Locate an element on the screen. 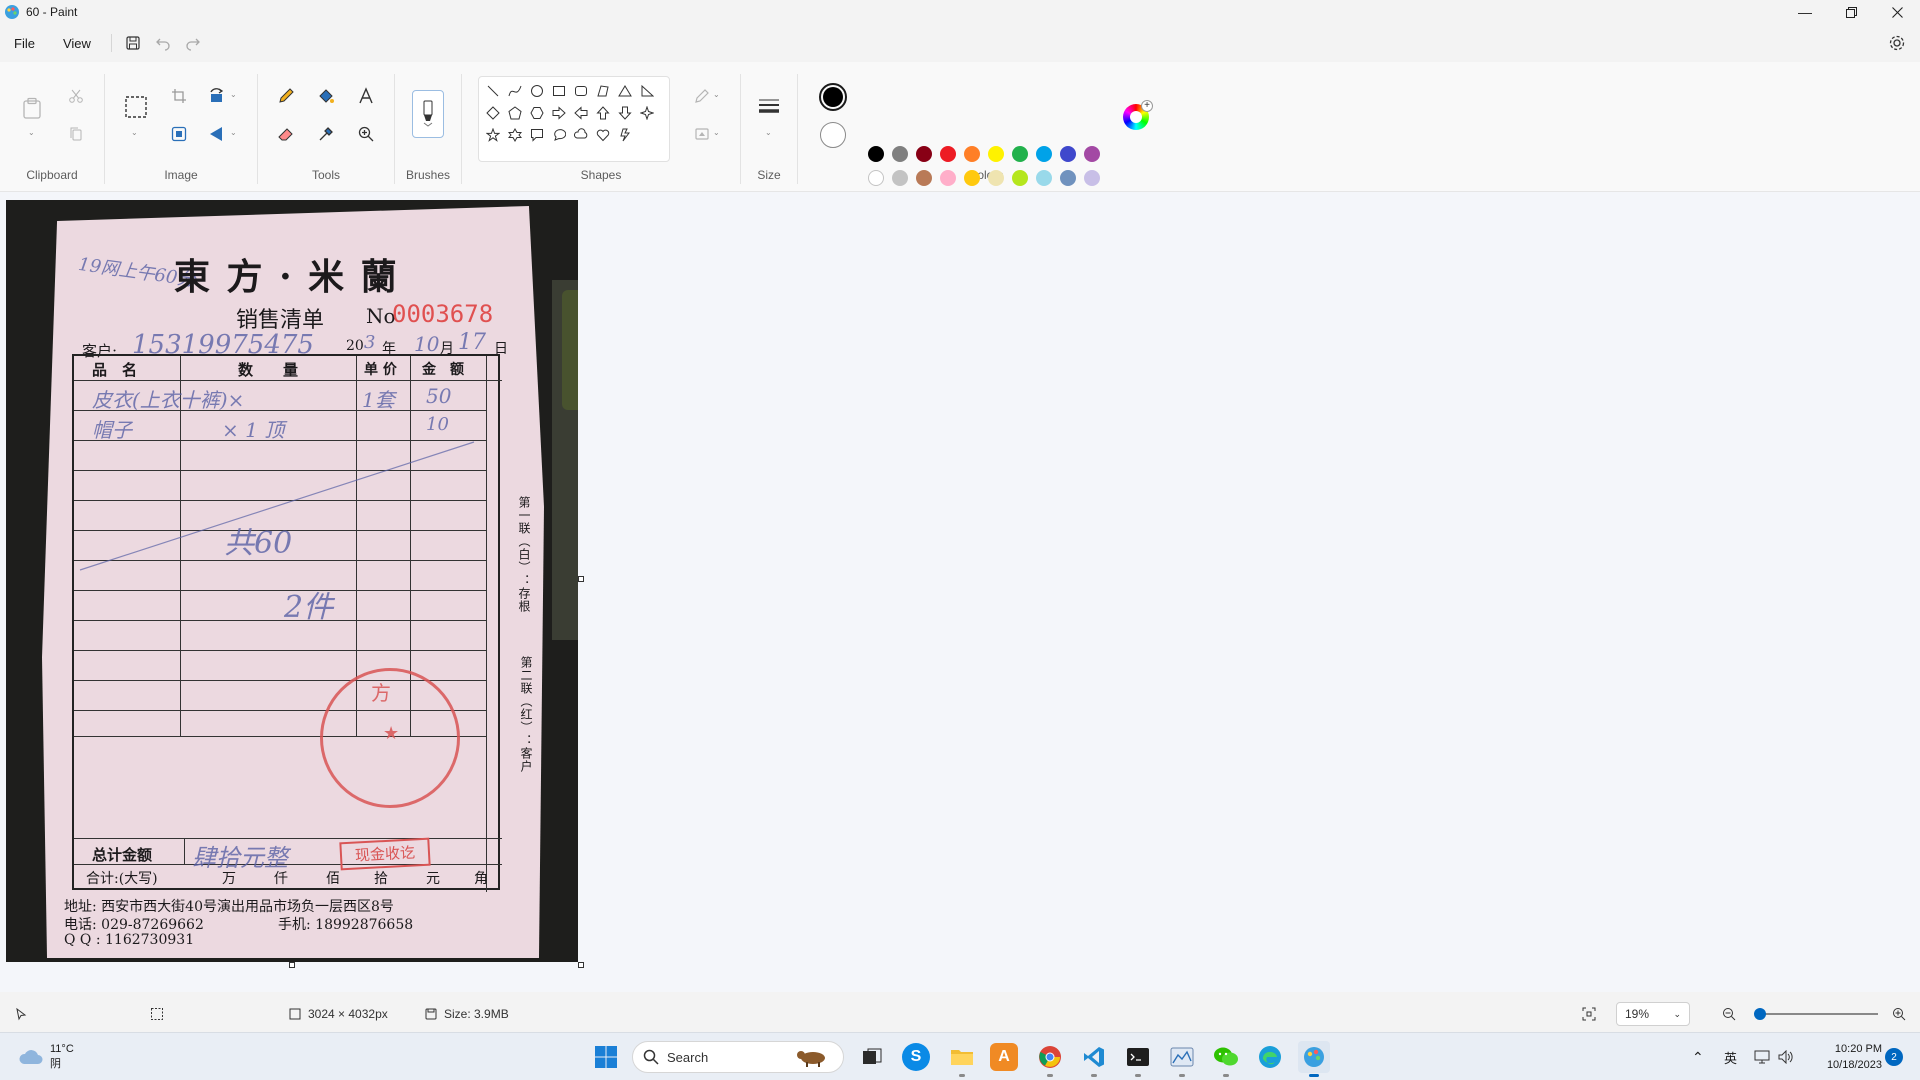 This screenshot has height=1080, width=1920. rotate-button is located at coordinates (217, 96).